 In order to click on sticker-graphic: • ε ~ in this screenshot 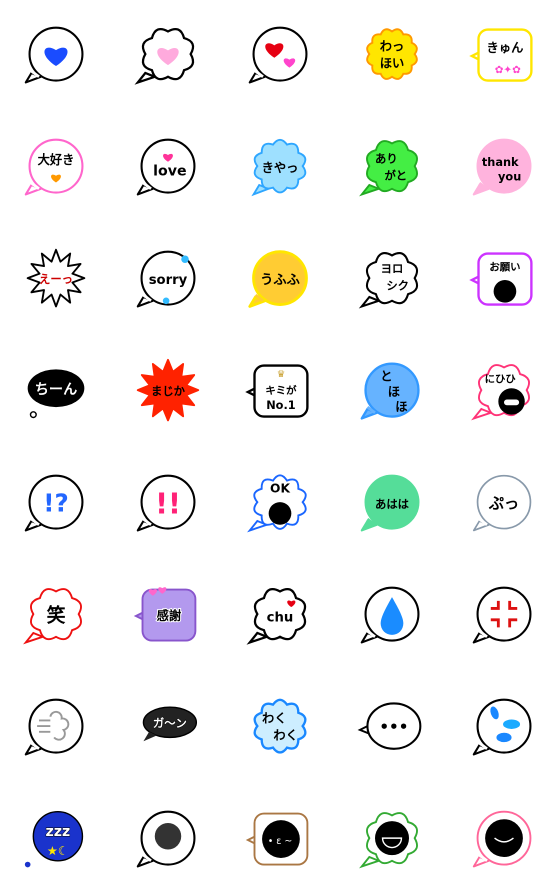, I will do `click(277, 839)`.